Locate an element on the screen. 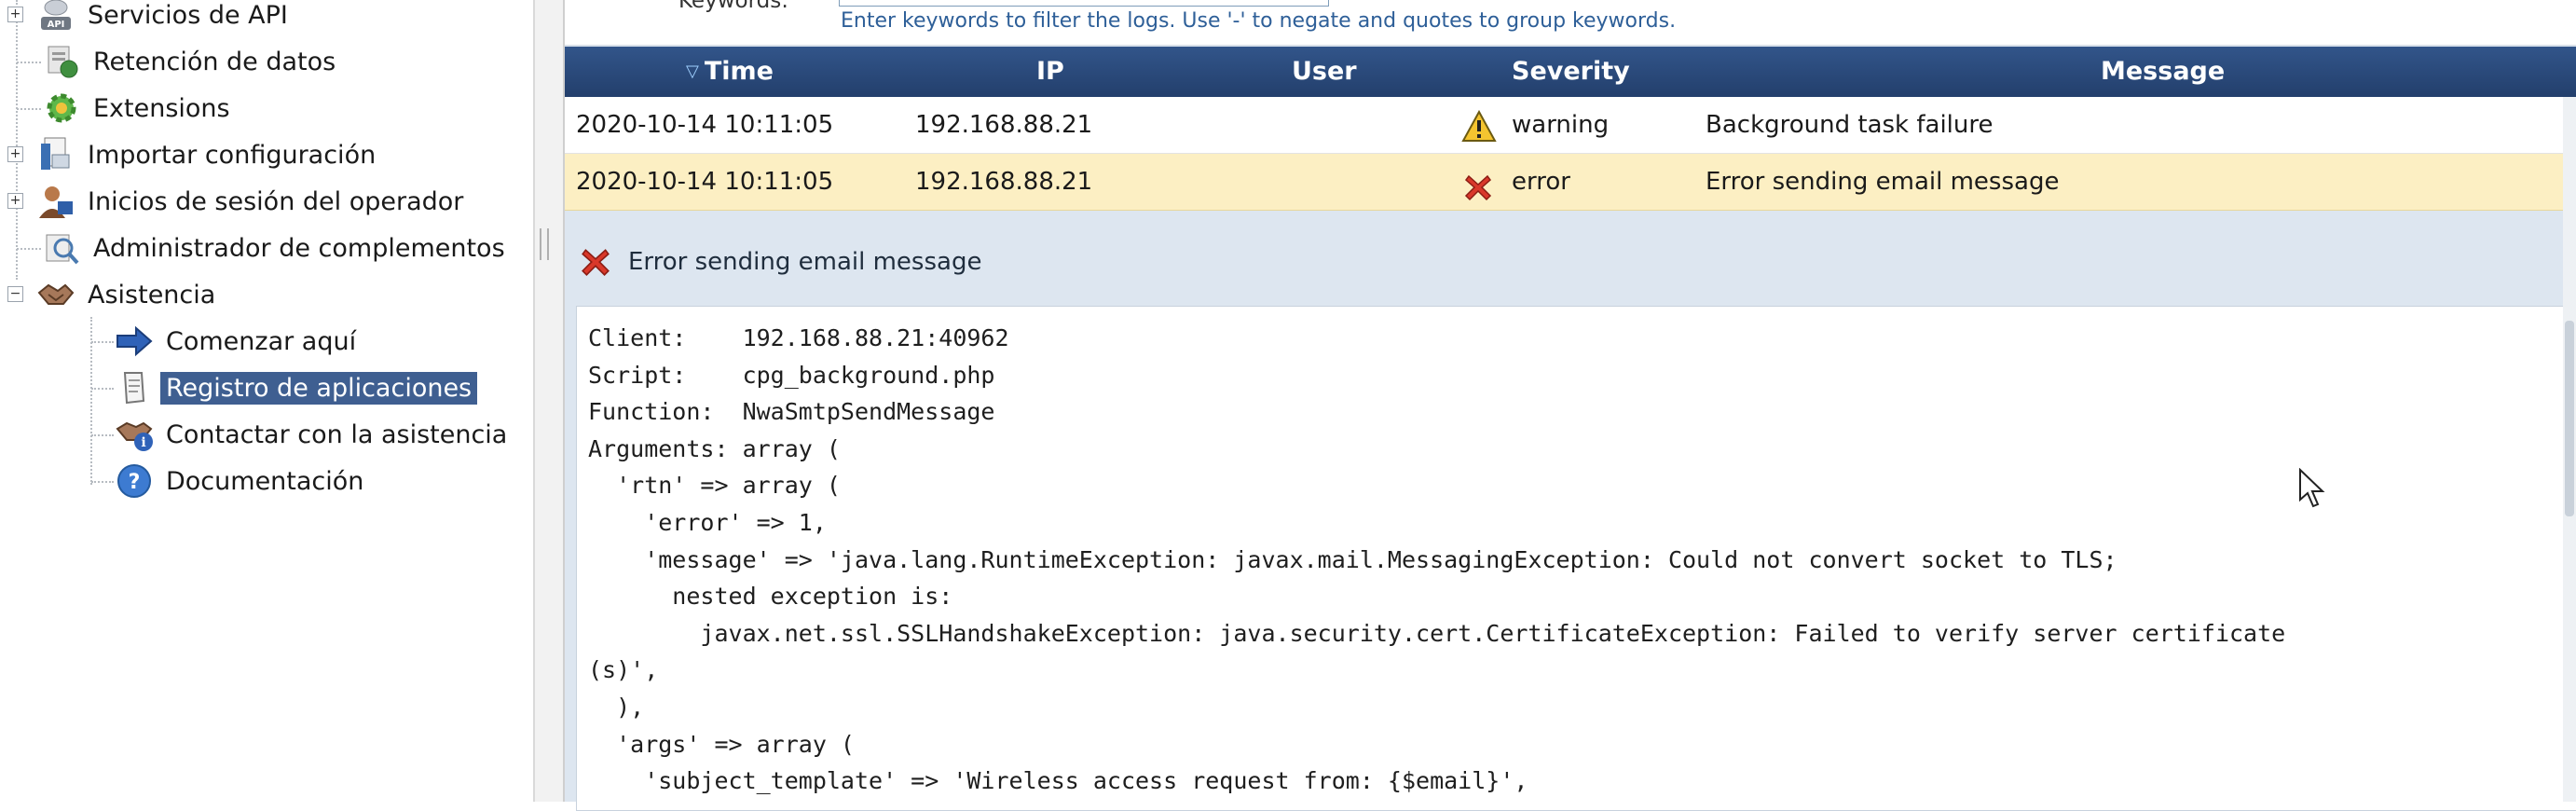  column-header-severity: Severity is located at coordinates (1571, 72).